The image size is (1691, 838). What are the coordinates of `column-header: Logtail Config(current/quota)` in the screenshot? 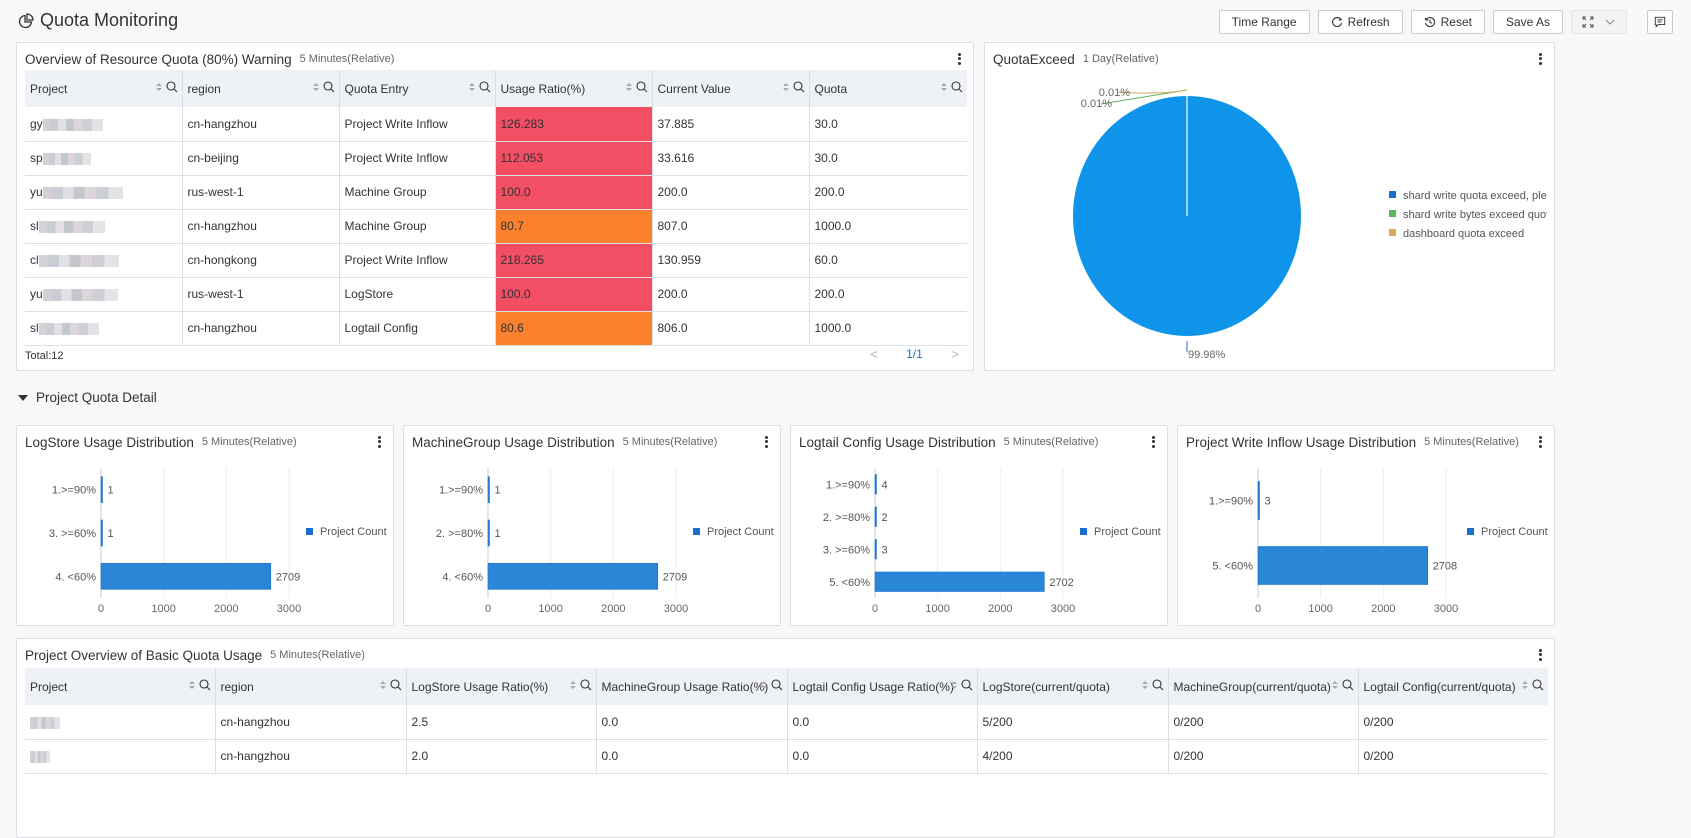 It's located at (1453, 686).